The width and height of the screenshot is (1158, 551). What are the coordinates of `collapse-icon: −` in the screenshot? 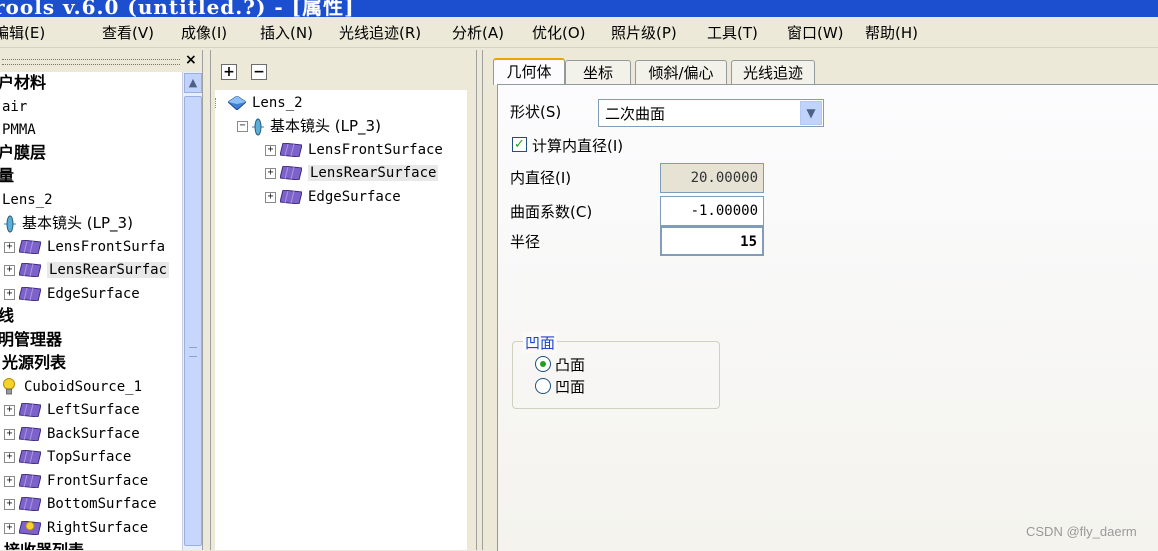 It's located at (242, 126).